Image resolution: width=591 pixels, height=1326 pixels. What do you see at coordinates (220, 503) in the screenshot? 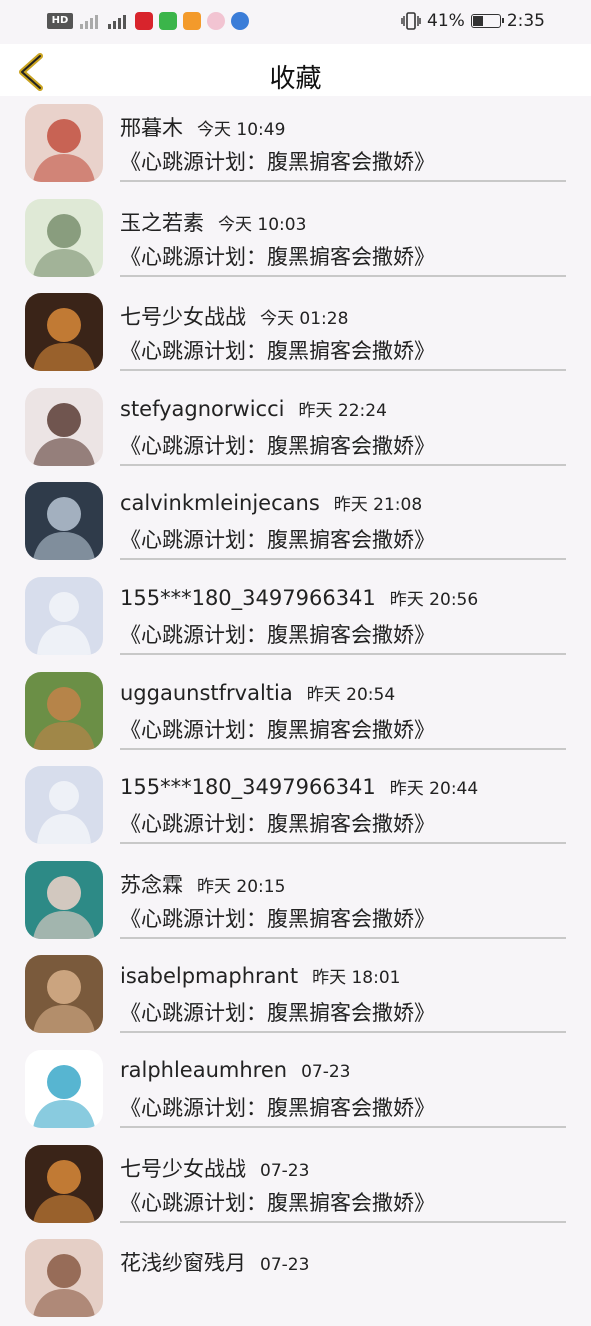
I see `user-name: calvinkmleinjecans` at bounding box center [220, 503].